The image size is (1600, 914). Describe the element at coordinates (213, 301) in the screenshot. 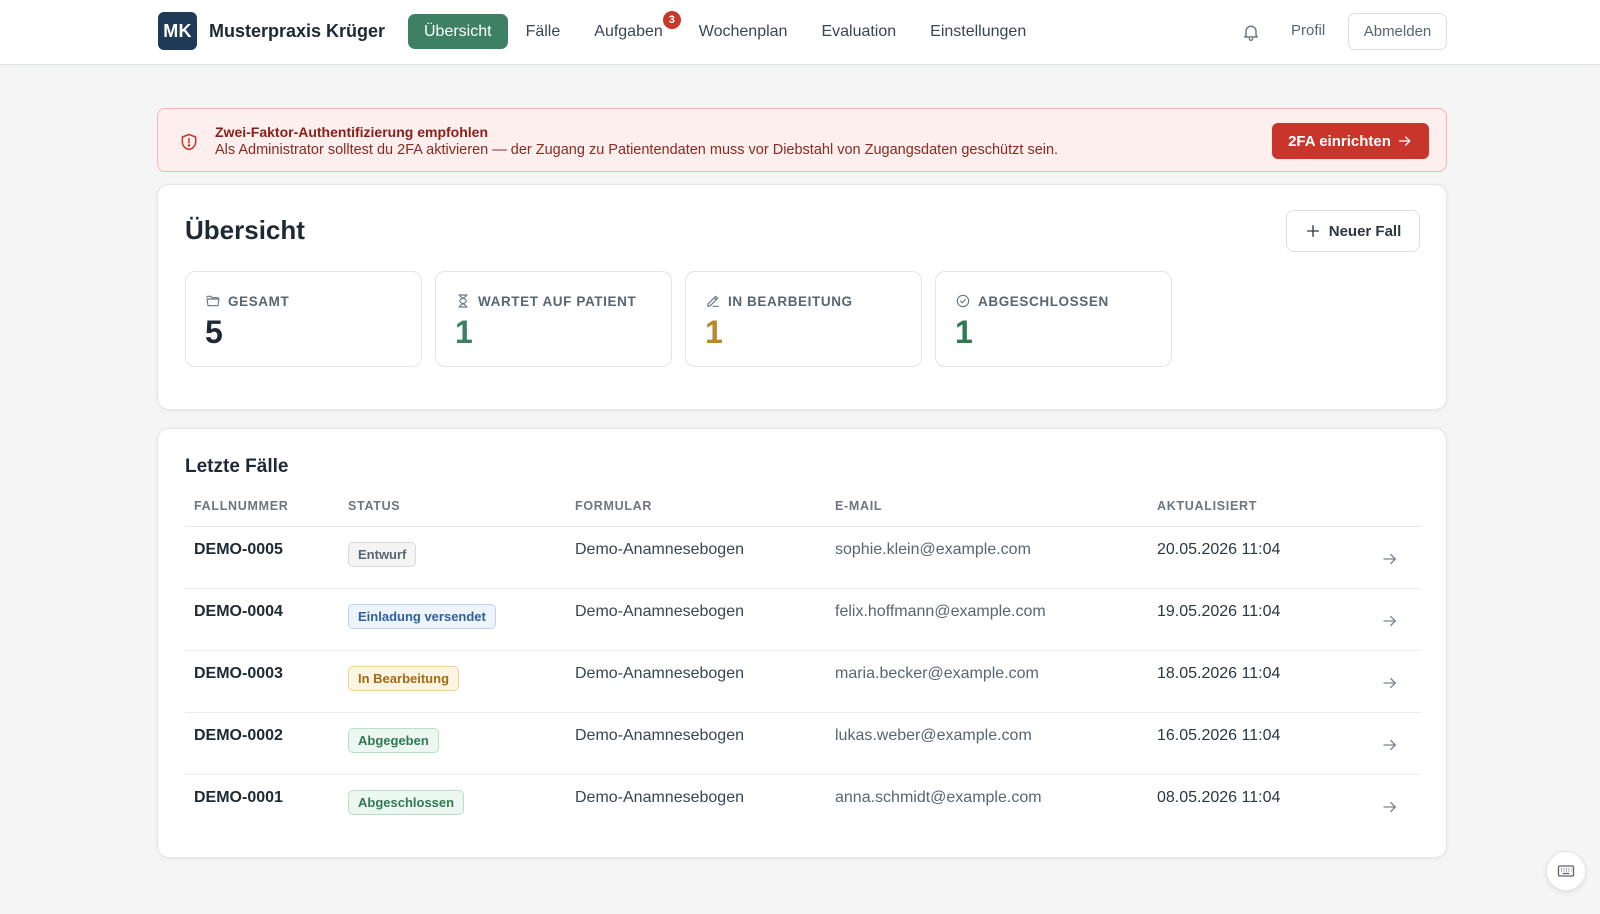

I see `folder-icon` at that location.